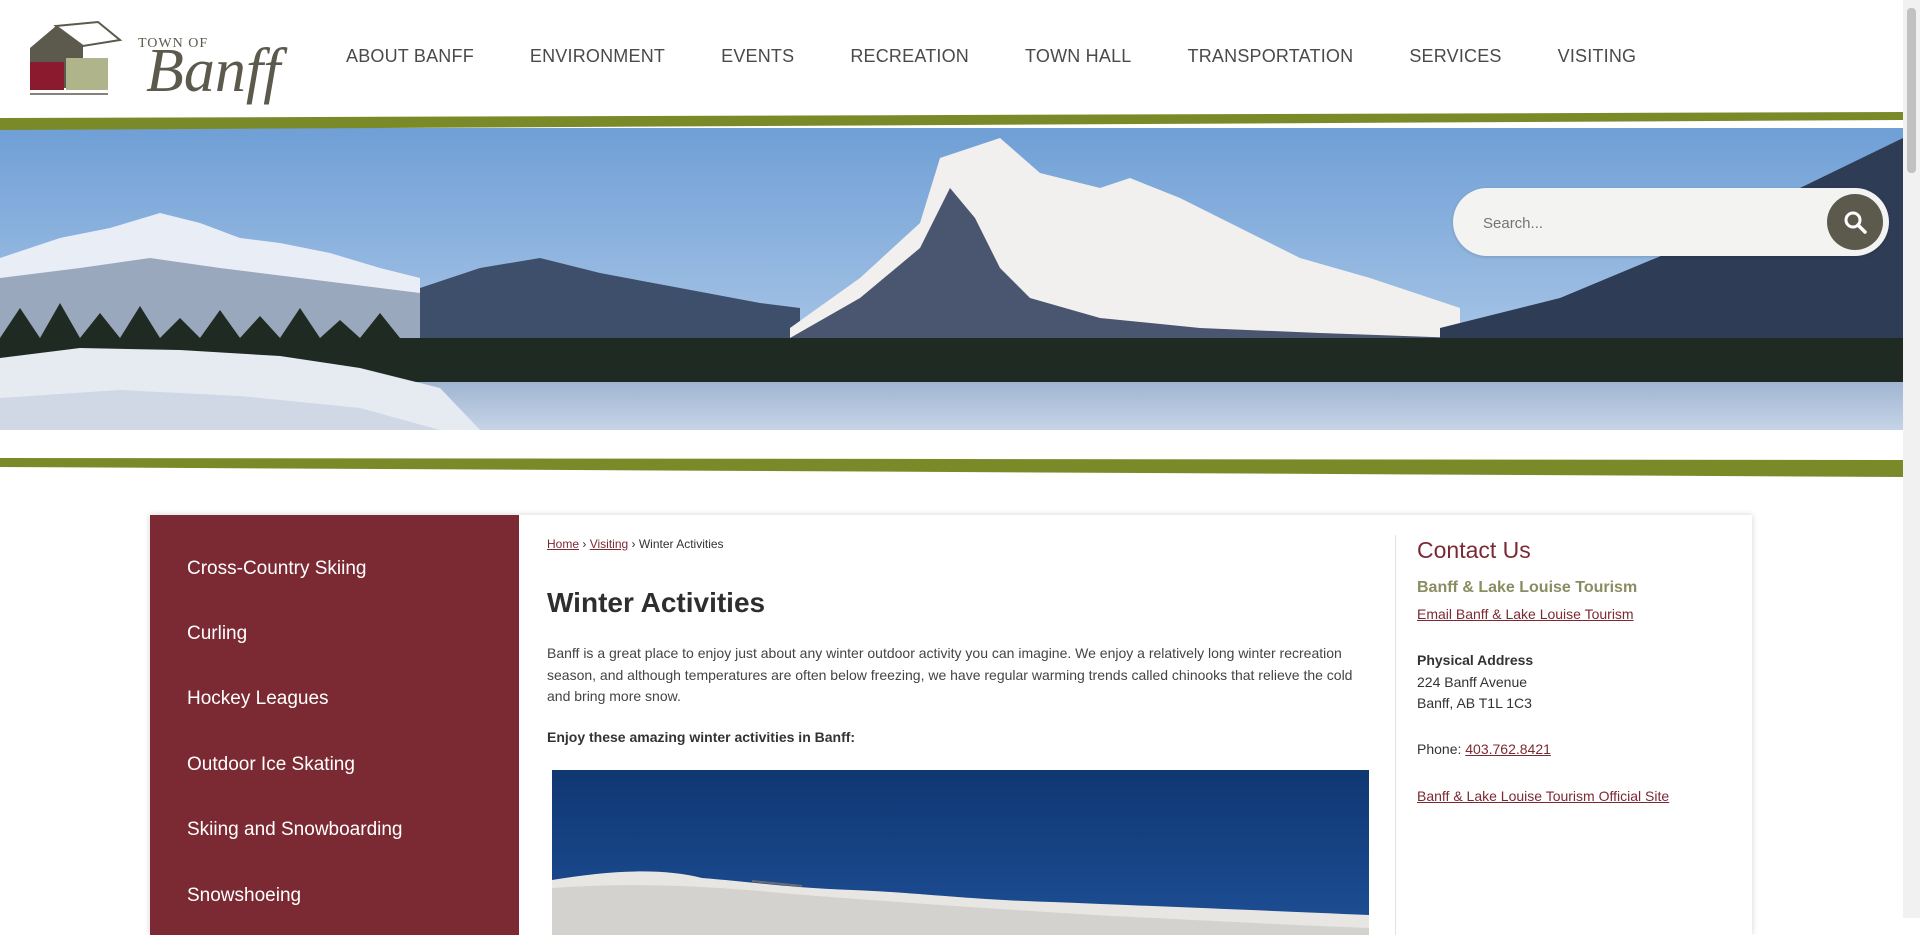 The width and height of the screenshot is (1920, 935). What do you see at coordinates (1395, 735) in the screenshot?
I see `column-divider` at bounding box center [1395, 735].